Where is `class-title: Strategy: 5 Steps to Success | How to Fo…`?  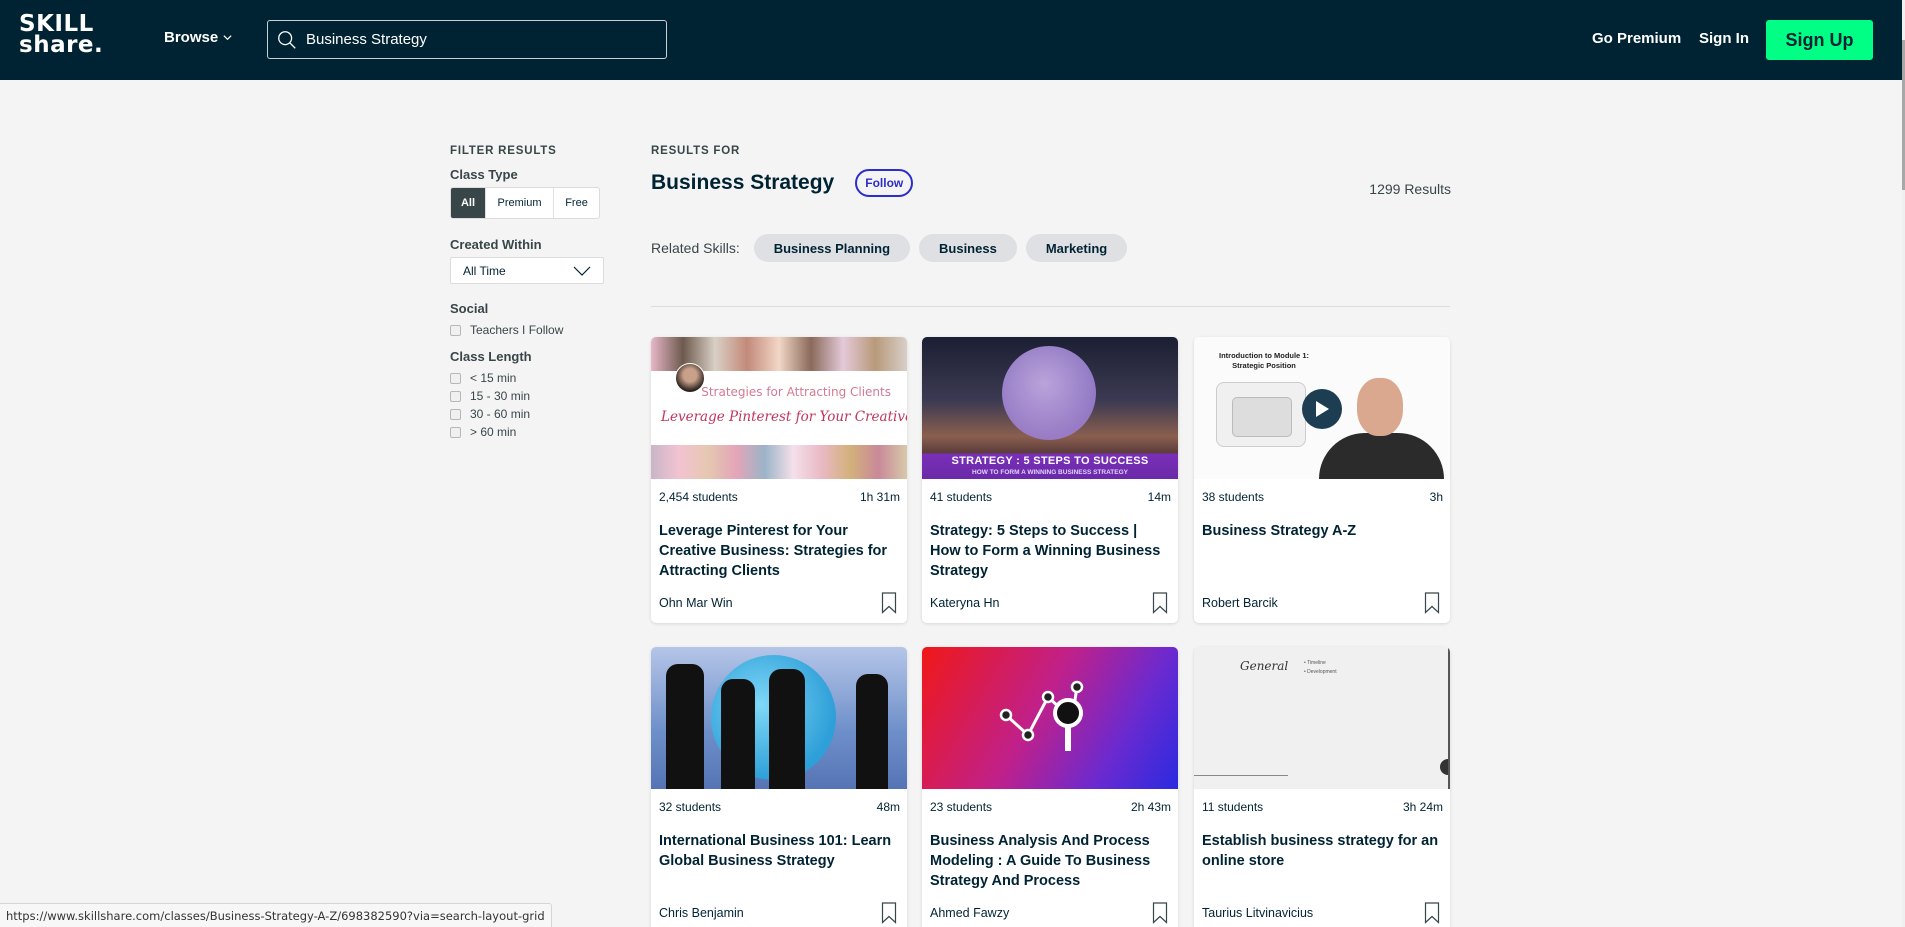
class-title: Strategy: 5 Steps to Success | How to Fo… is located at coordinates (1050, 552).